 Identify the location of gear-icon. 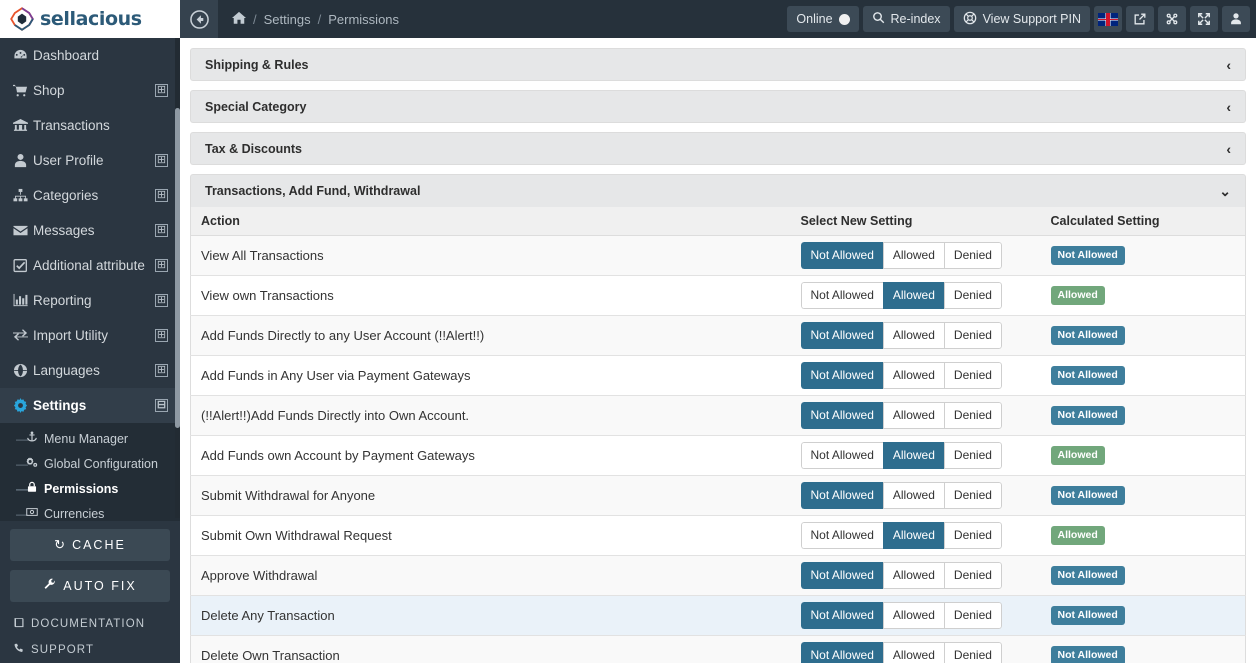
(23, 405).